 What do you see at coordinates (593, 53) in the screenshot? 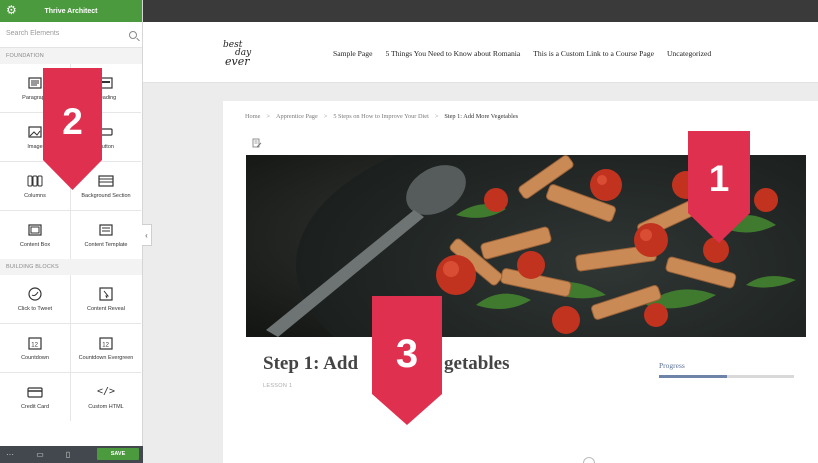
I see `nav-link-course-page: This is a Custom Link to a Course Page` at bounding box center [593, 53].